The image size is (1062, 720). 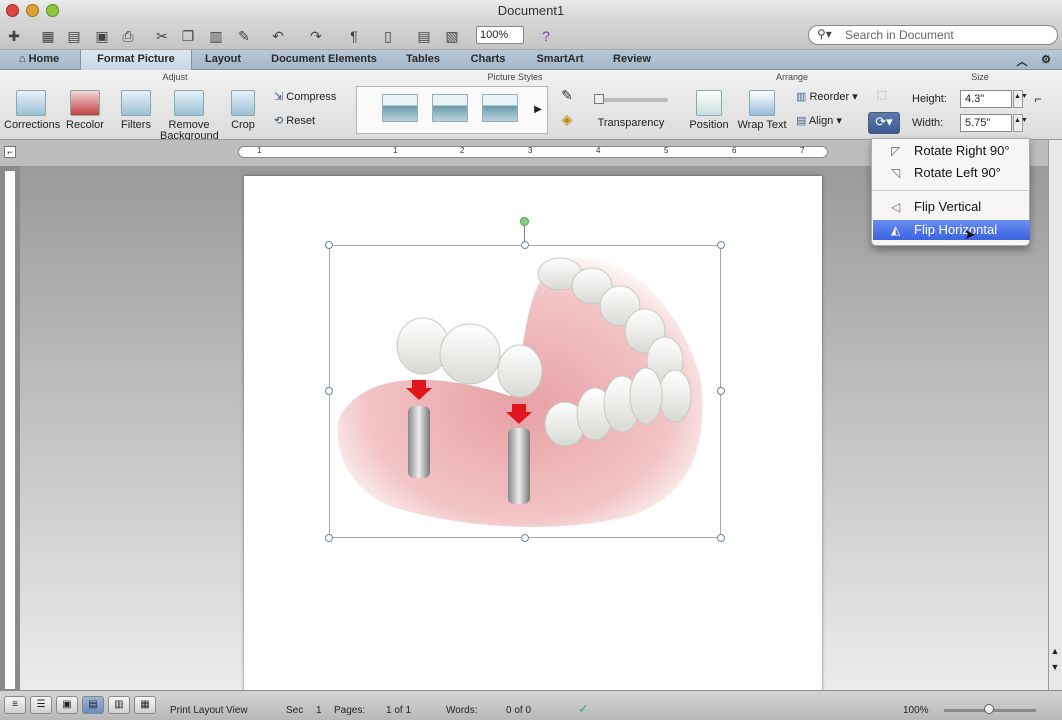 What do you see at coordinates (546, 36) in the screenshot?
I see `help-icon: ?` at bounding box center [546, 36].